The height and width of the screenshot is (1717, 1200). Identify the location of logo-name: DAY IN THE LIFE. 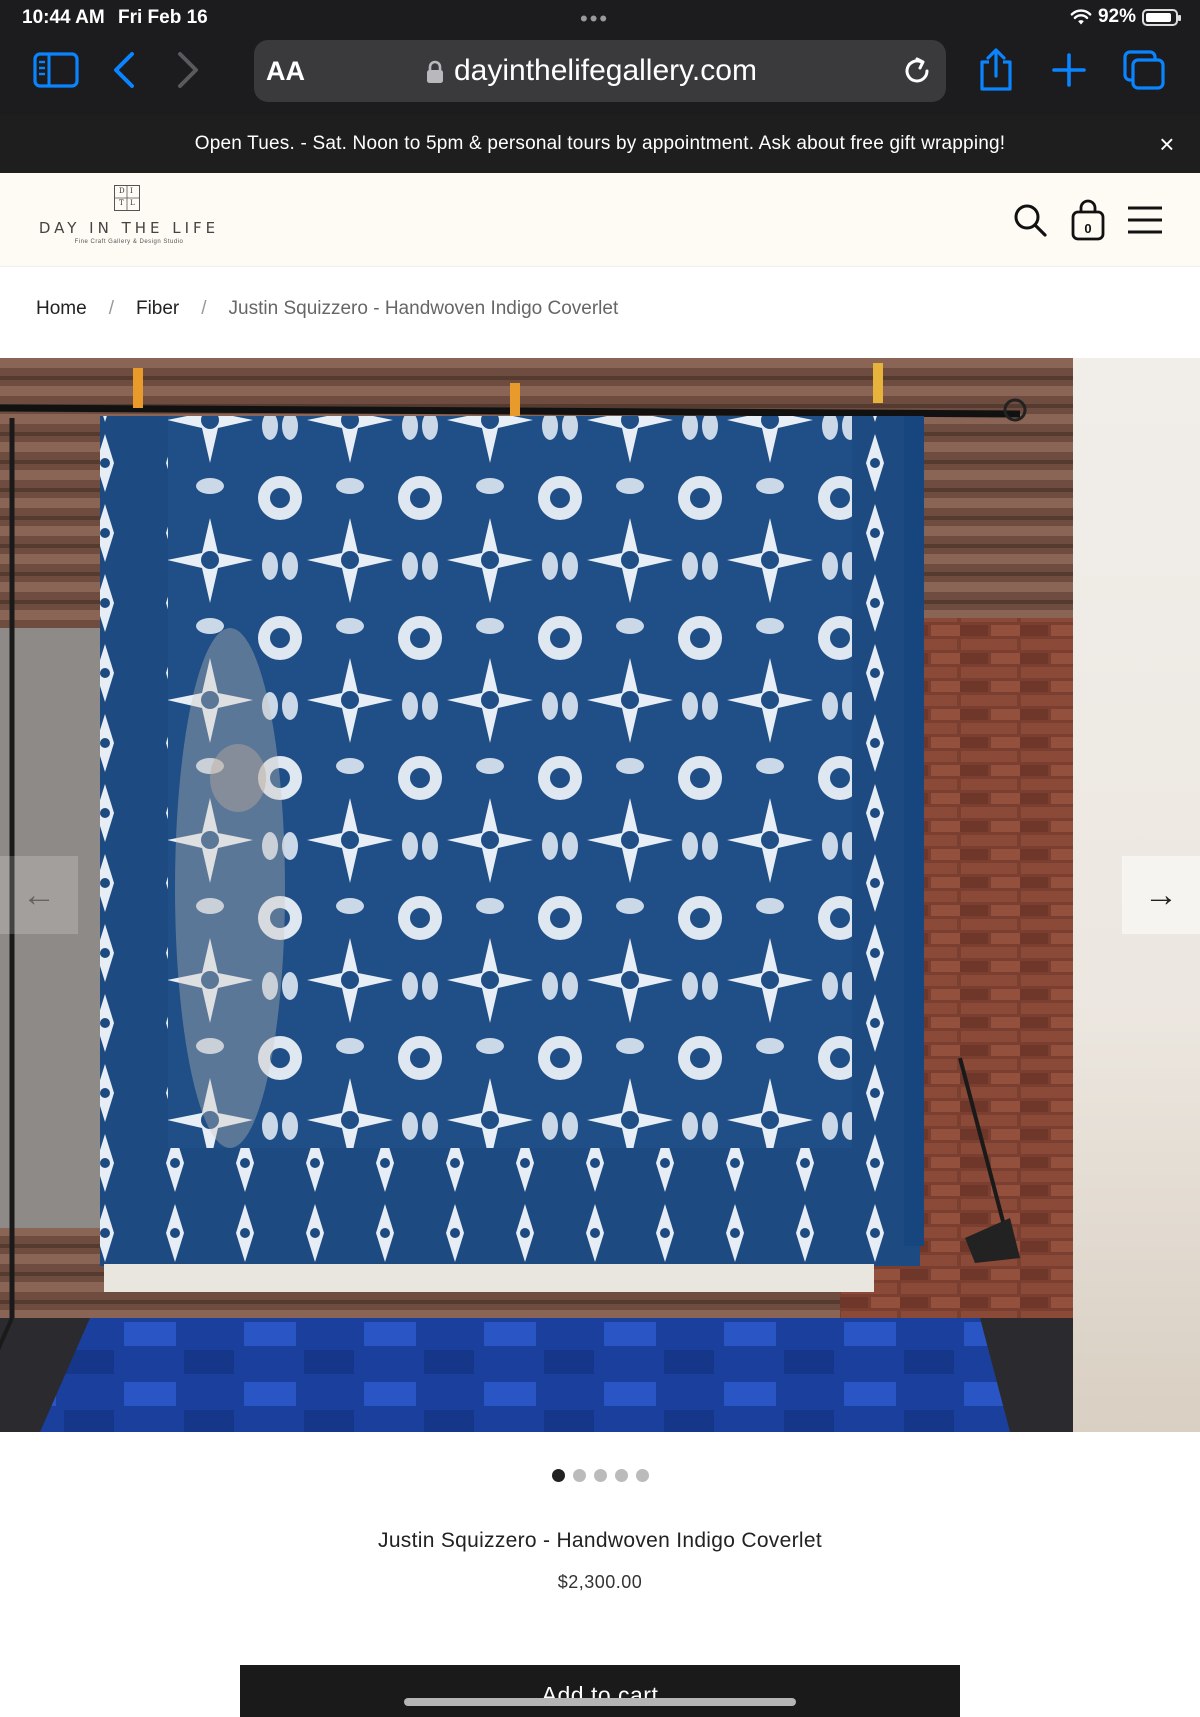
(129, 228).